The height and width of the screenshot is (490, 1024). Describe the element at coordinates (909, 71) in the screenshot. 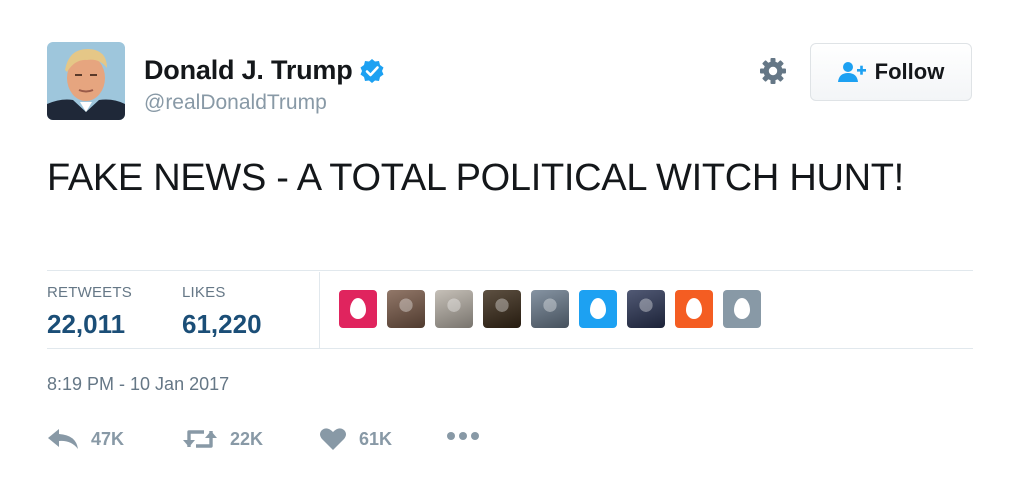

I see `follow-label: Follow` at that location.